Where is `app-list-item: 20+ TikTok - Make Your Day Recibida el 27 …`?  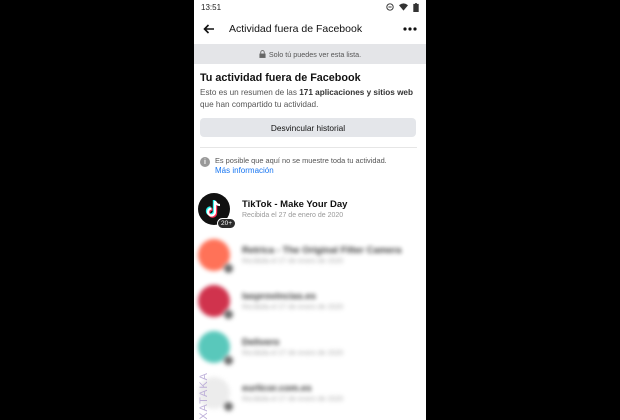
app-list-item: 20+ TikTok - Make Your Day Recibida el 27 … is located at coordinates (310, 209).